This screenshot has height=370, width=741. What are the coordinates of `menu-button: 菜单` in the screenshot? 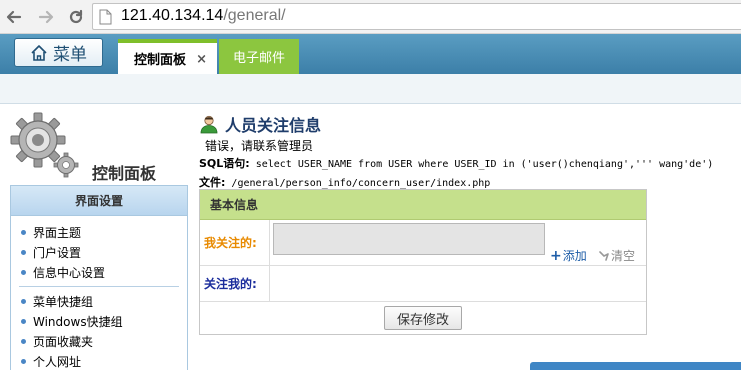 It's located at (58, 52).